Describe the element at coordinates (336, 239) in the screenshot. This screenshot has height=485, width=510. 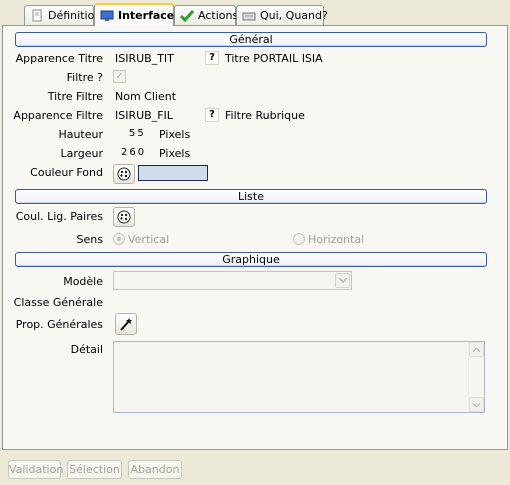
I see `sens-horizontal-label: Horizontal` at that location.